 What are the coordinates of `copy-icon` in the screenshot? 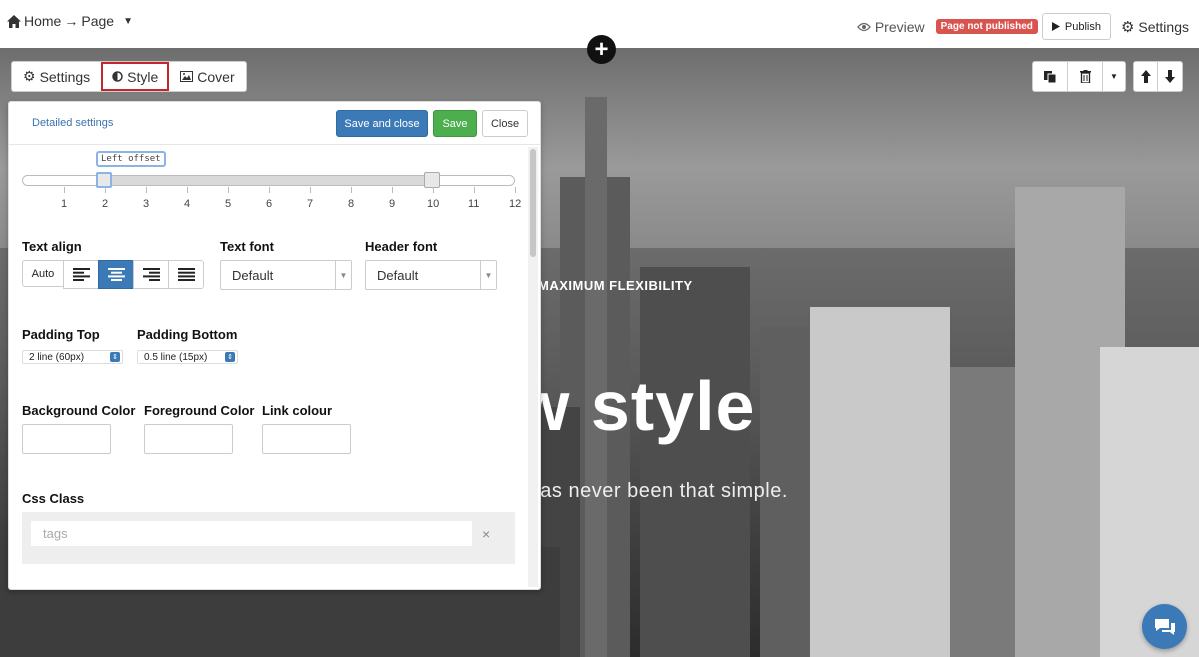 It's located at (1050, 76).